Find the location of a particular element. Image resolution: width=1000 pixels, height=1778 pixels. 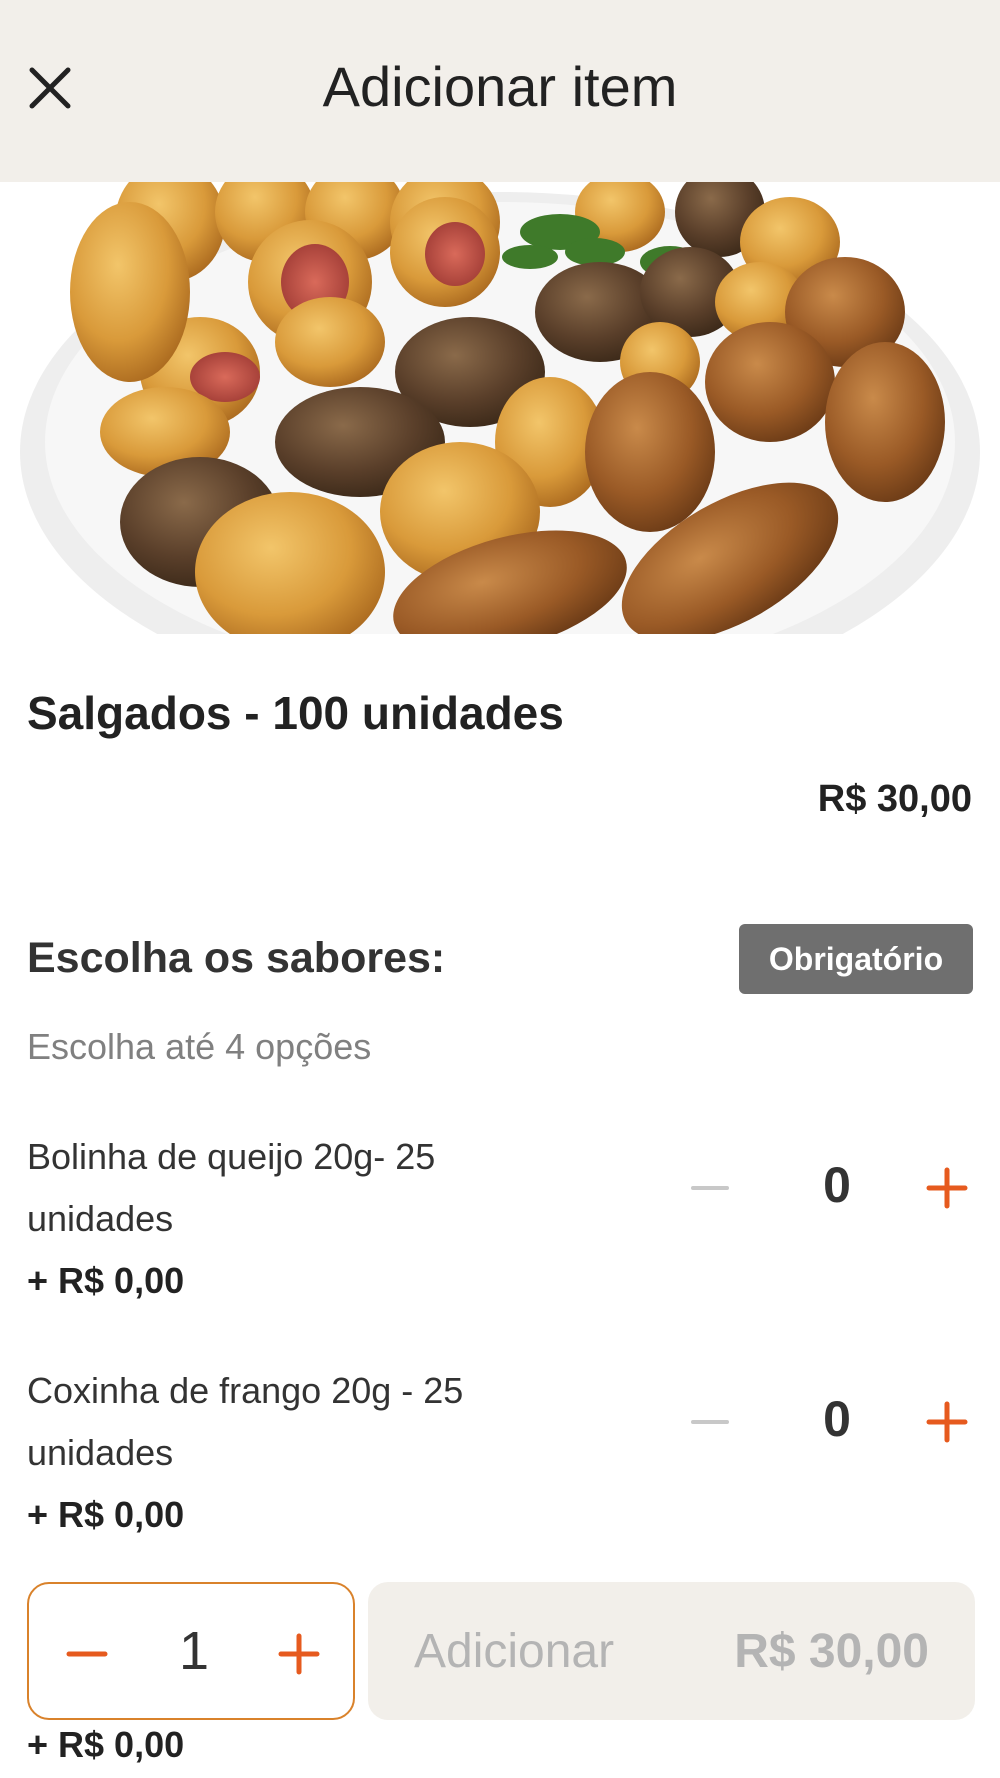

product-title: Salgados - 100 unidades is located at coordinates (295, 713).